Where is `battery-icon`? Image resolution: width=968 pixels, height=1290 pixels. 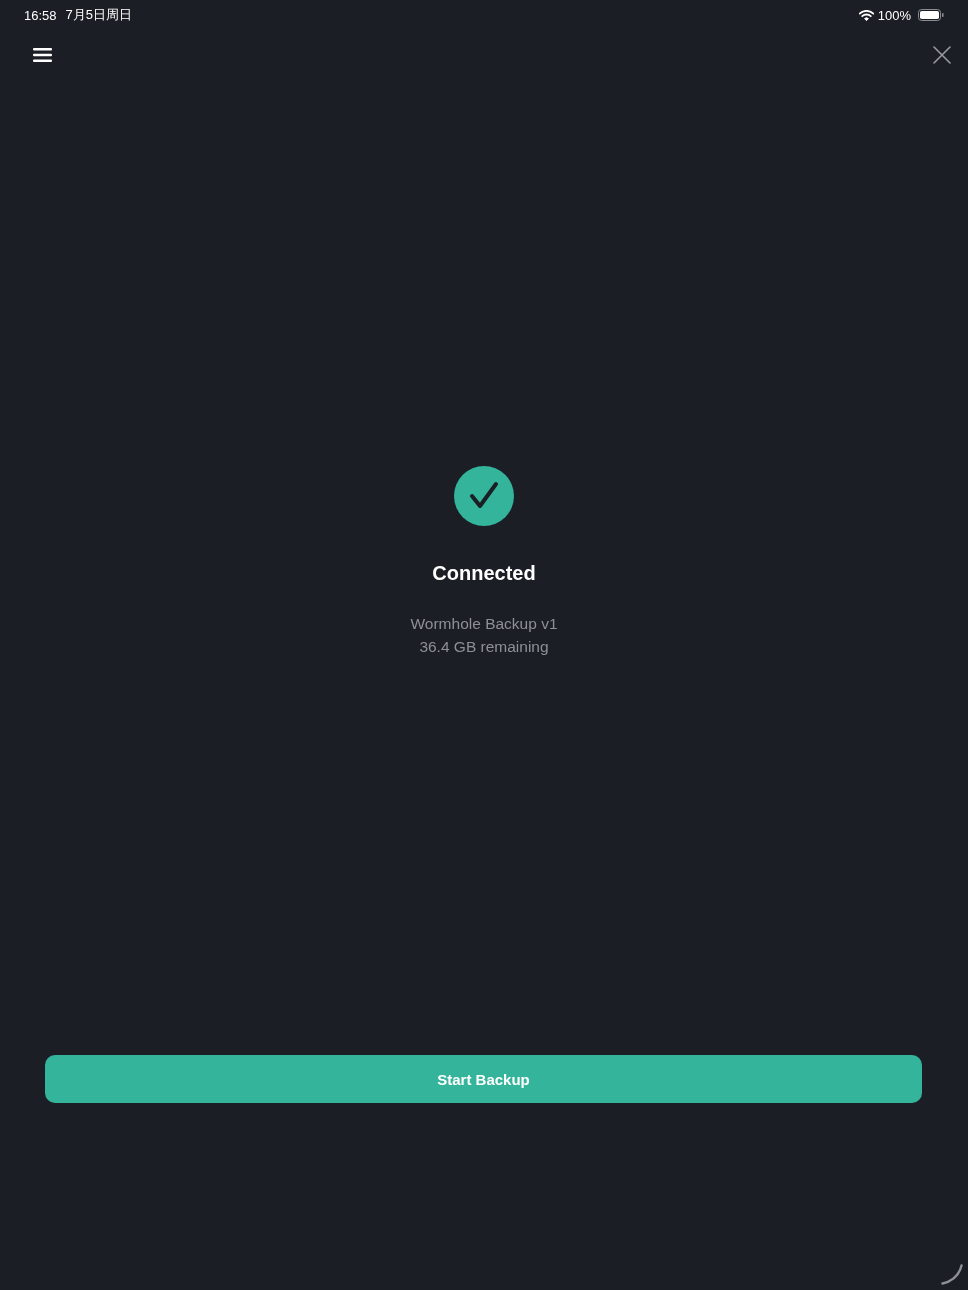
battery-icon is located at coordinates (931, 15).